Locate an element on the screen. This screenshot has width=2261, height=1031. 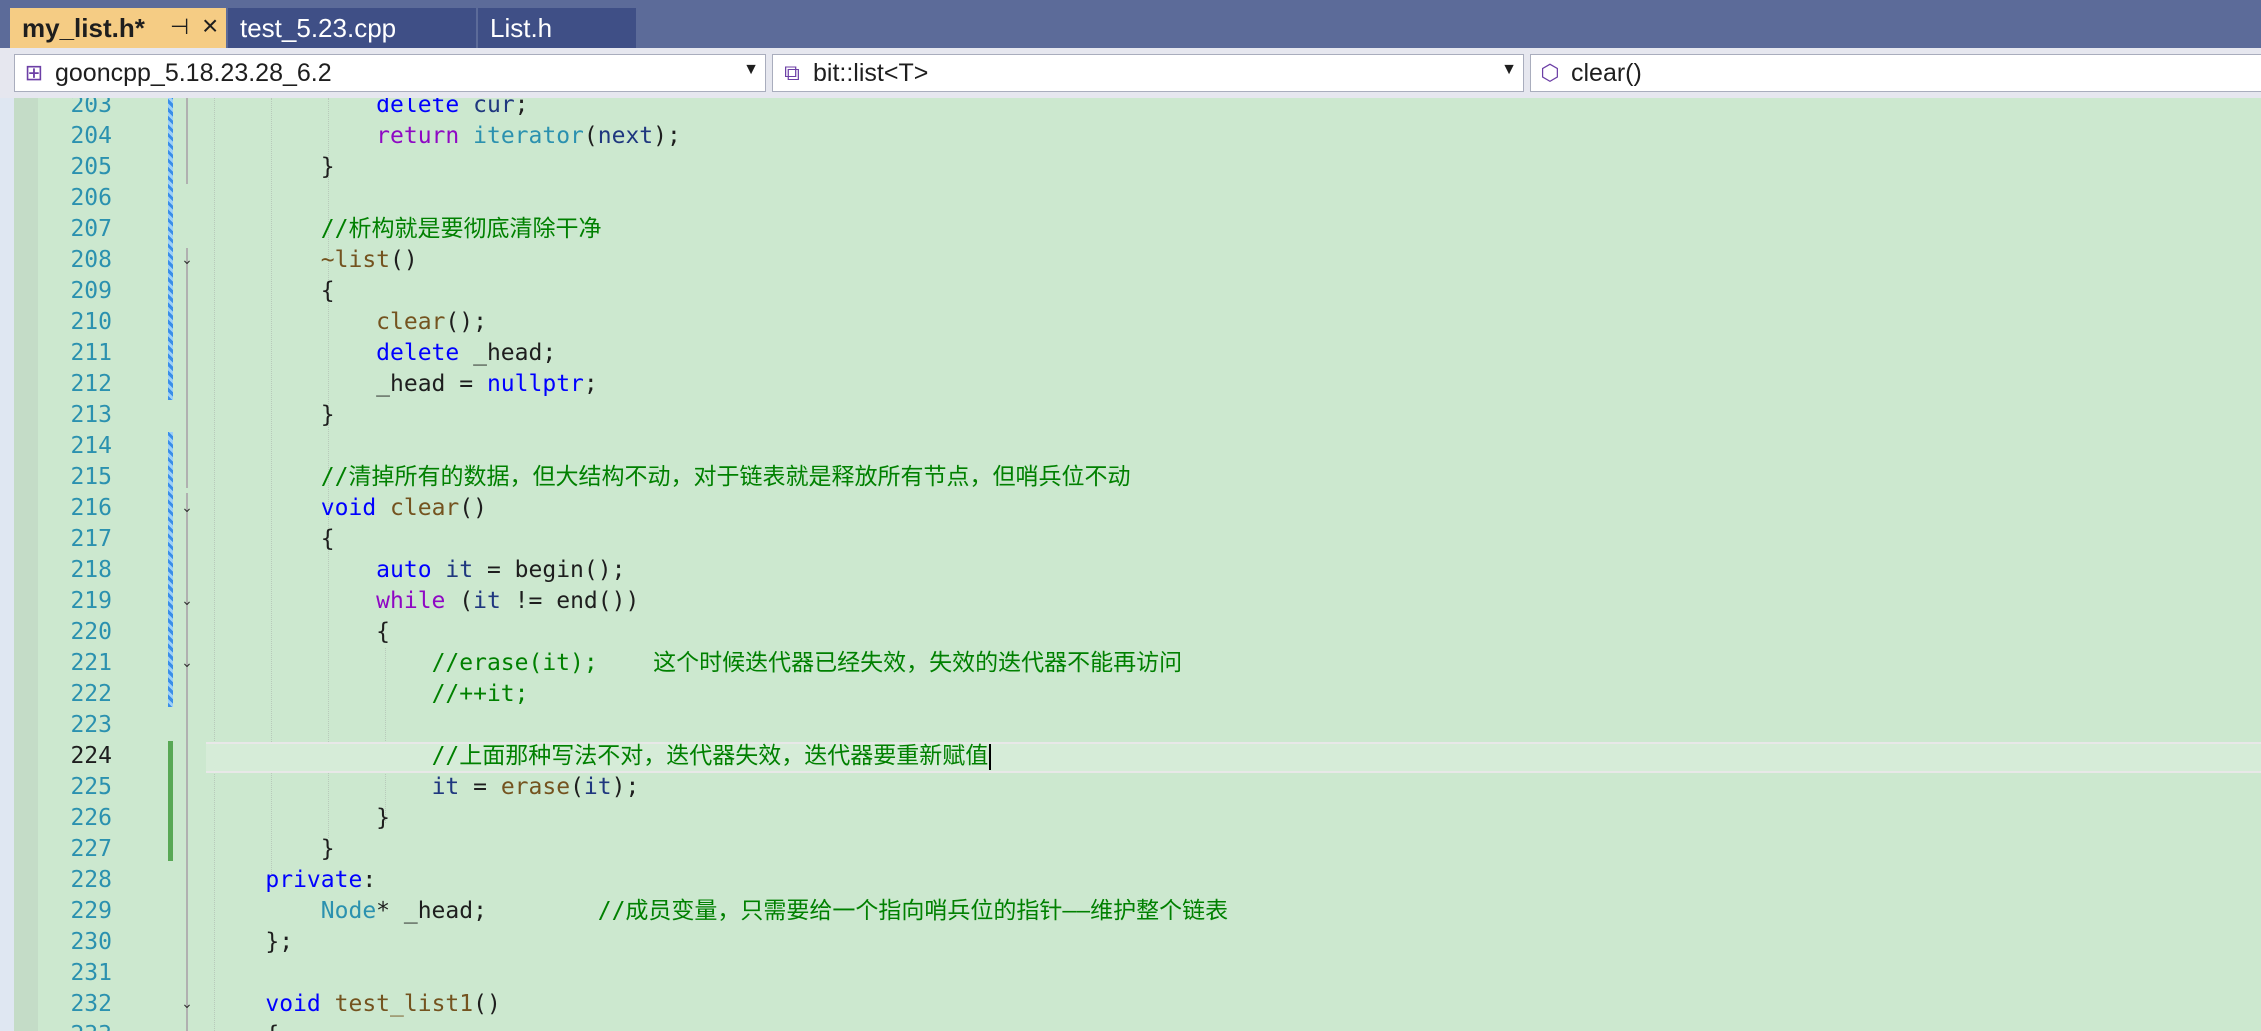
scope-label: bit::list<T> is located at coordinates (871, 72).